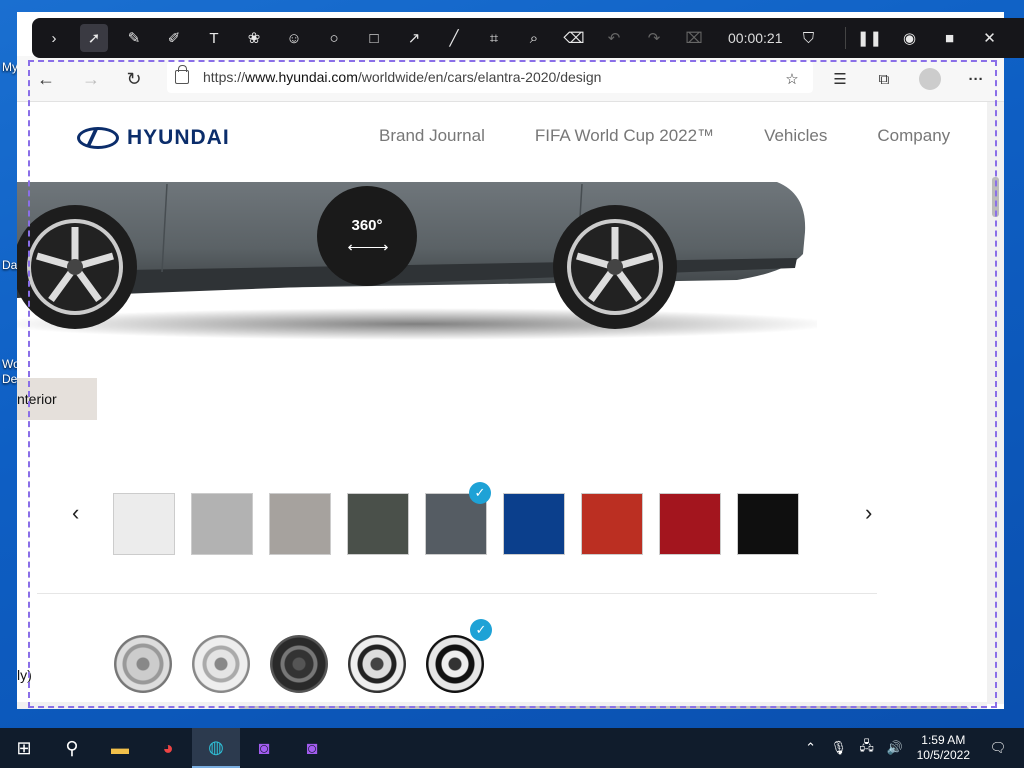 This screenshot has width=1024, height=768. What do you see at coordinates (792, 79) in the screenshot?
I see `add-favorite-icon: ☆` at bounding box center [792, 79].